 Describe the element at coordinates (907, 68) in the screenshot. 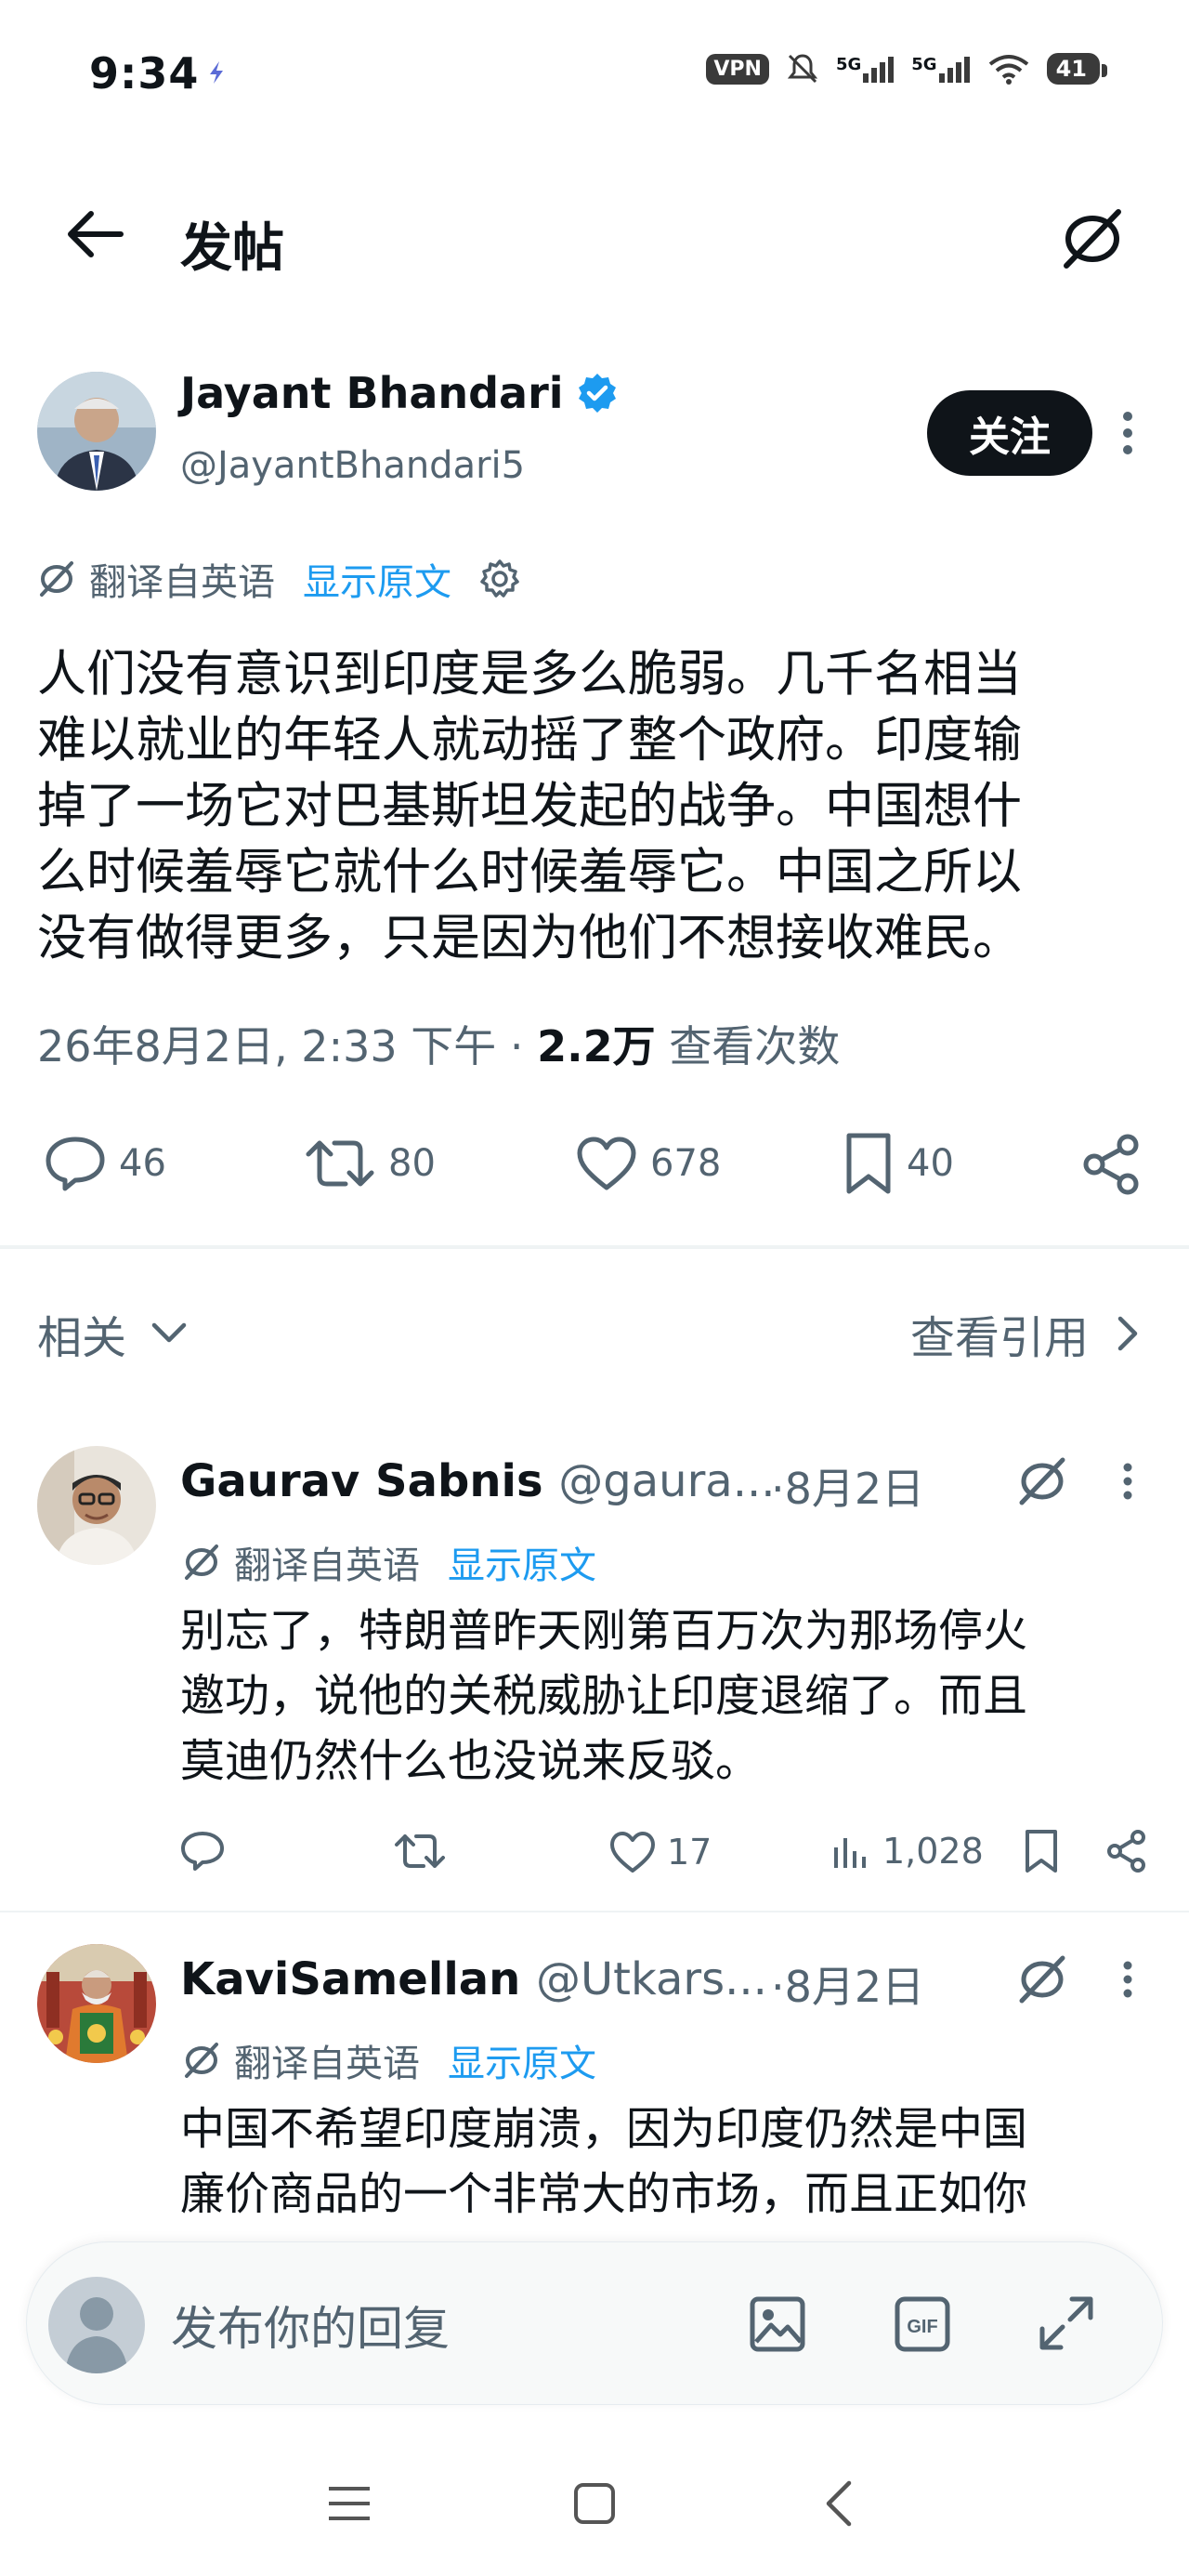

I see `status-icons: VPN 5G 5G 41` at that location.